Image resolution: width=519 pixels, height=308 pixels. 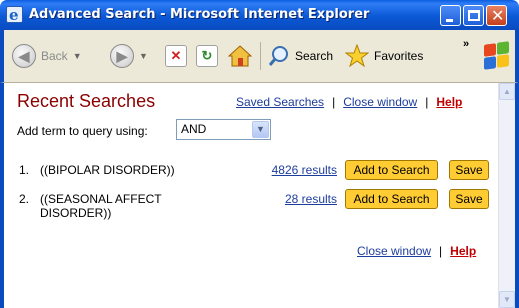 What do you see at coordinates (311, 199) in the screenshot?
I see `results-link-text: 28 results` at bounding box center [311, 199].